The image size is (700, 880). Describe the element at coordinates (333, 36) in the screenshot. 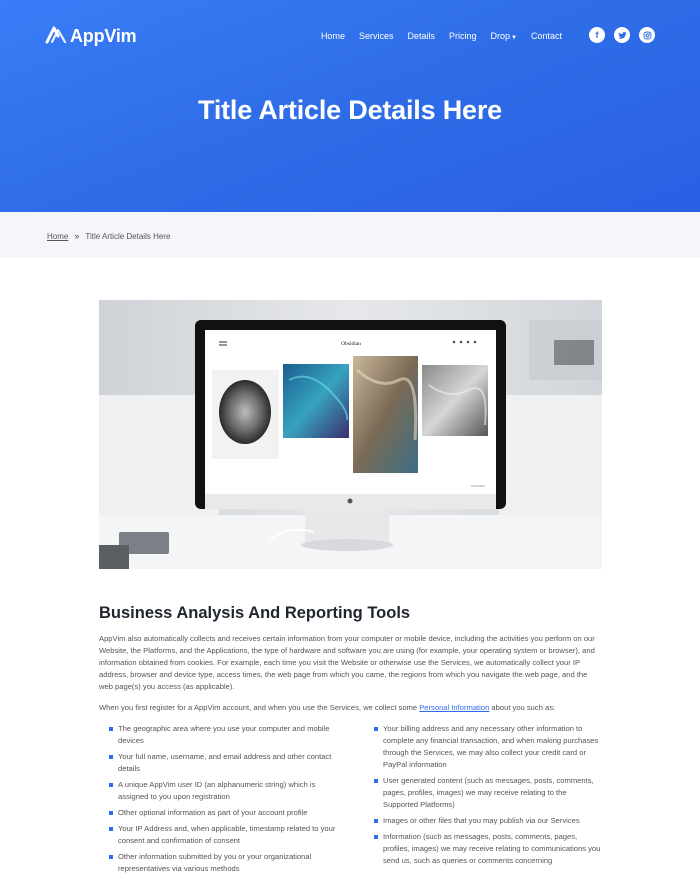

I see `nav-item-home: Home` at that location.